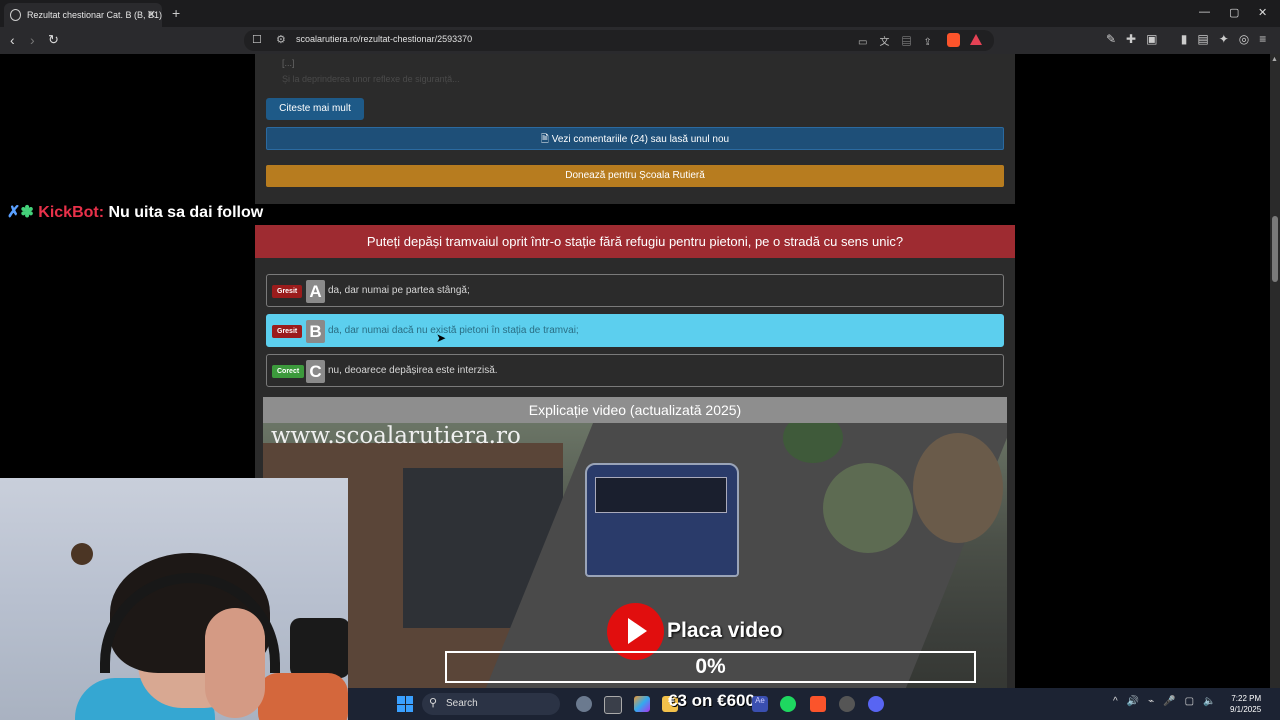  Describe the element at coordinates (235, 663) in the screenshot. I see `person-hand` at that location.